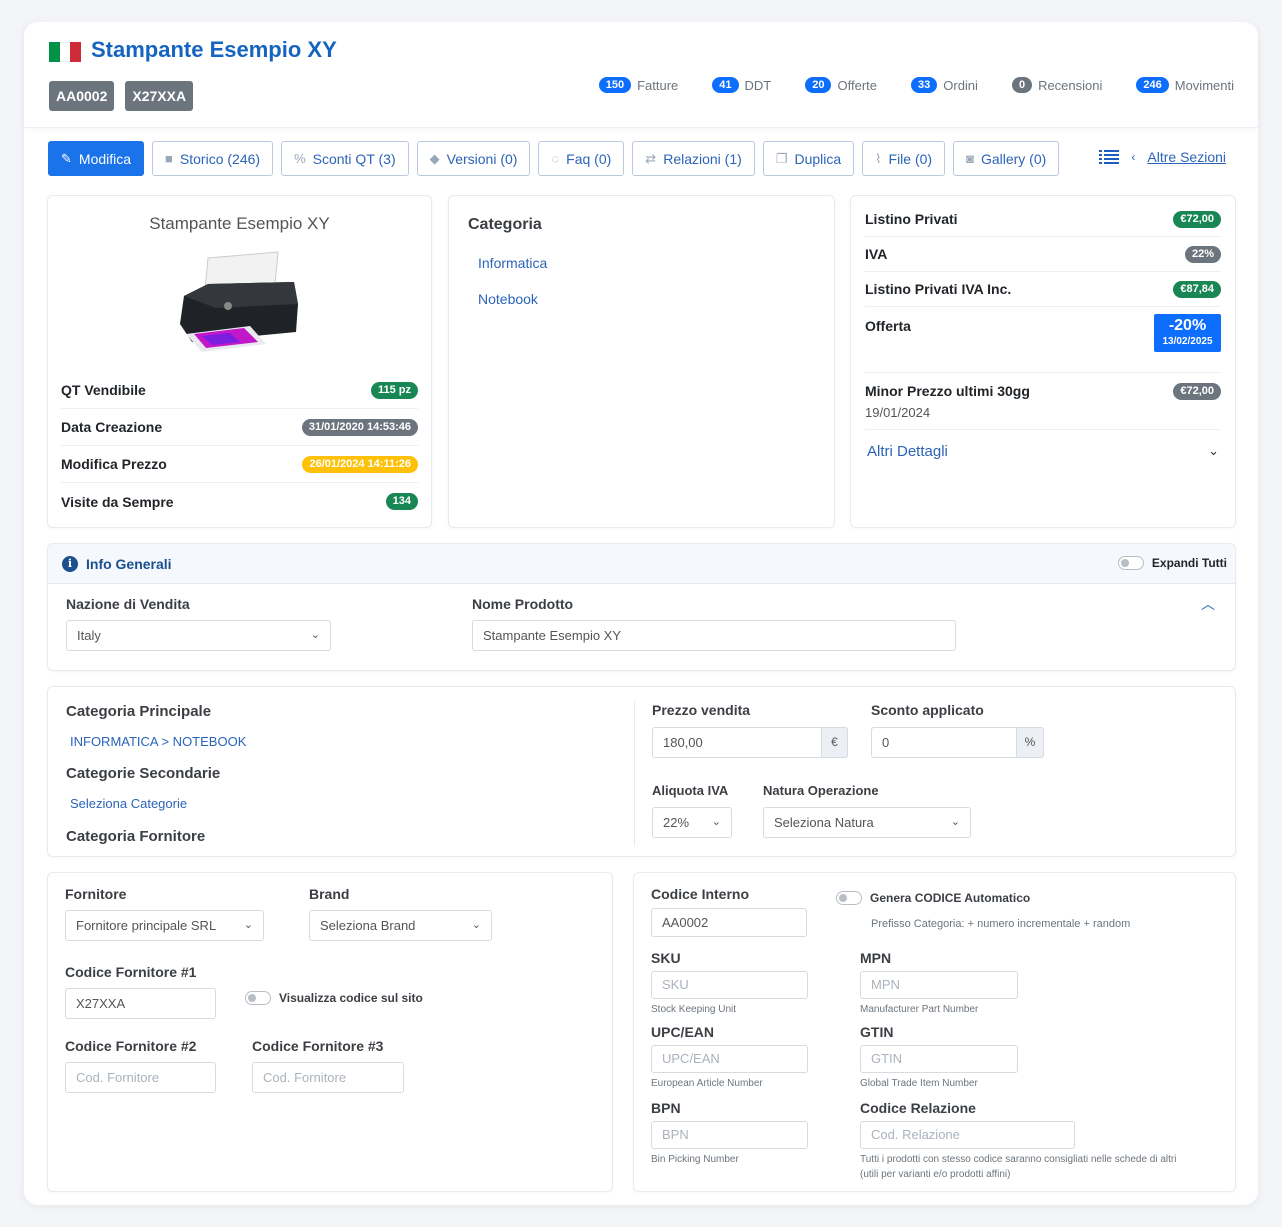  What do you see at coordinates (876, 254) in the screenshot?
I see `price-label: IVA` at bounding box center [876, 254].